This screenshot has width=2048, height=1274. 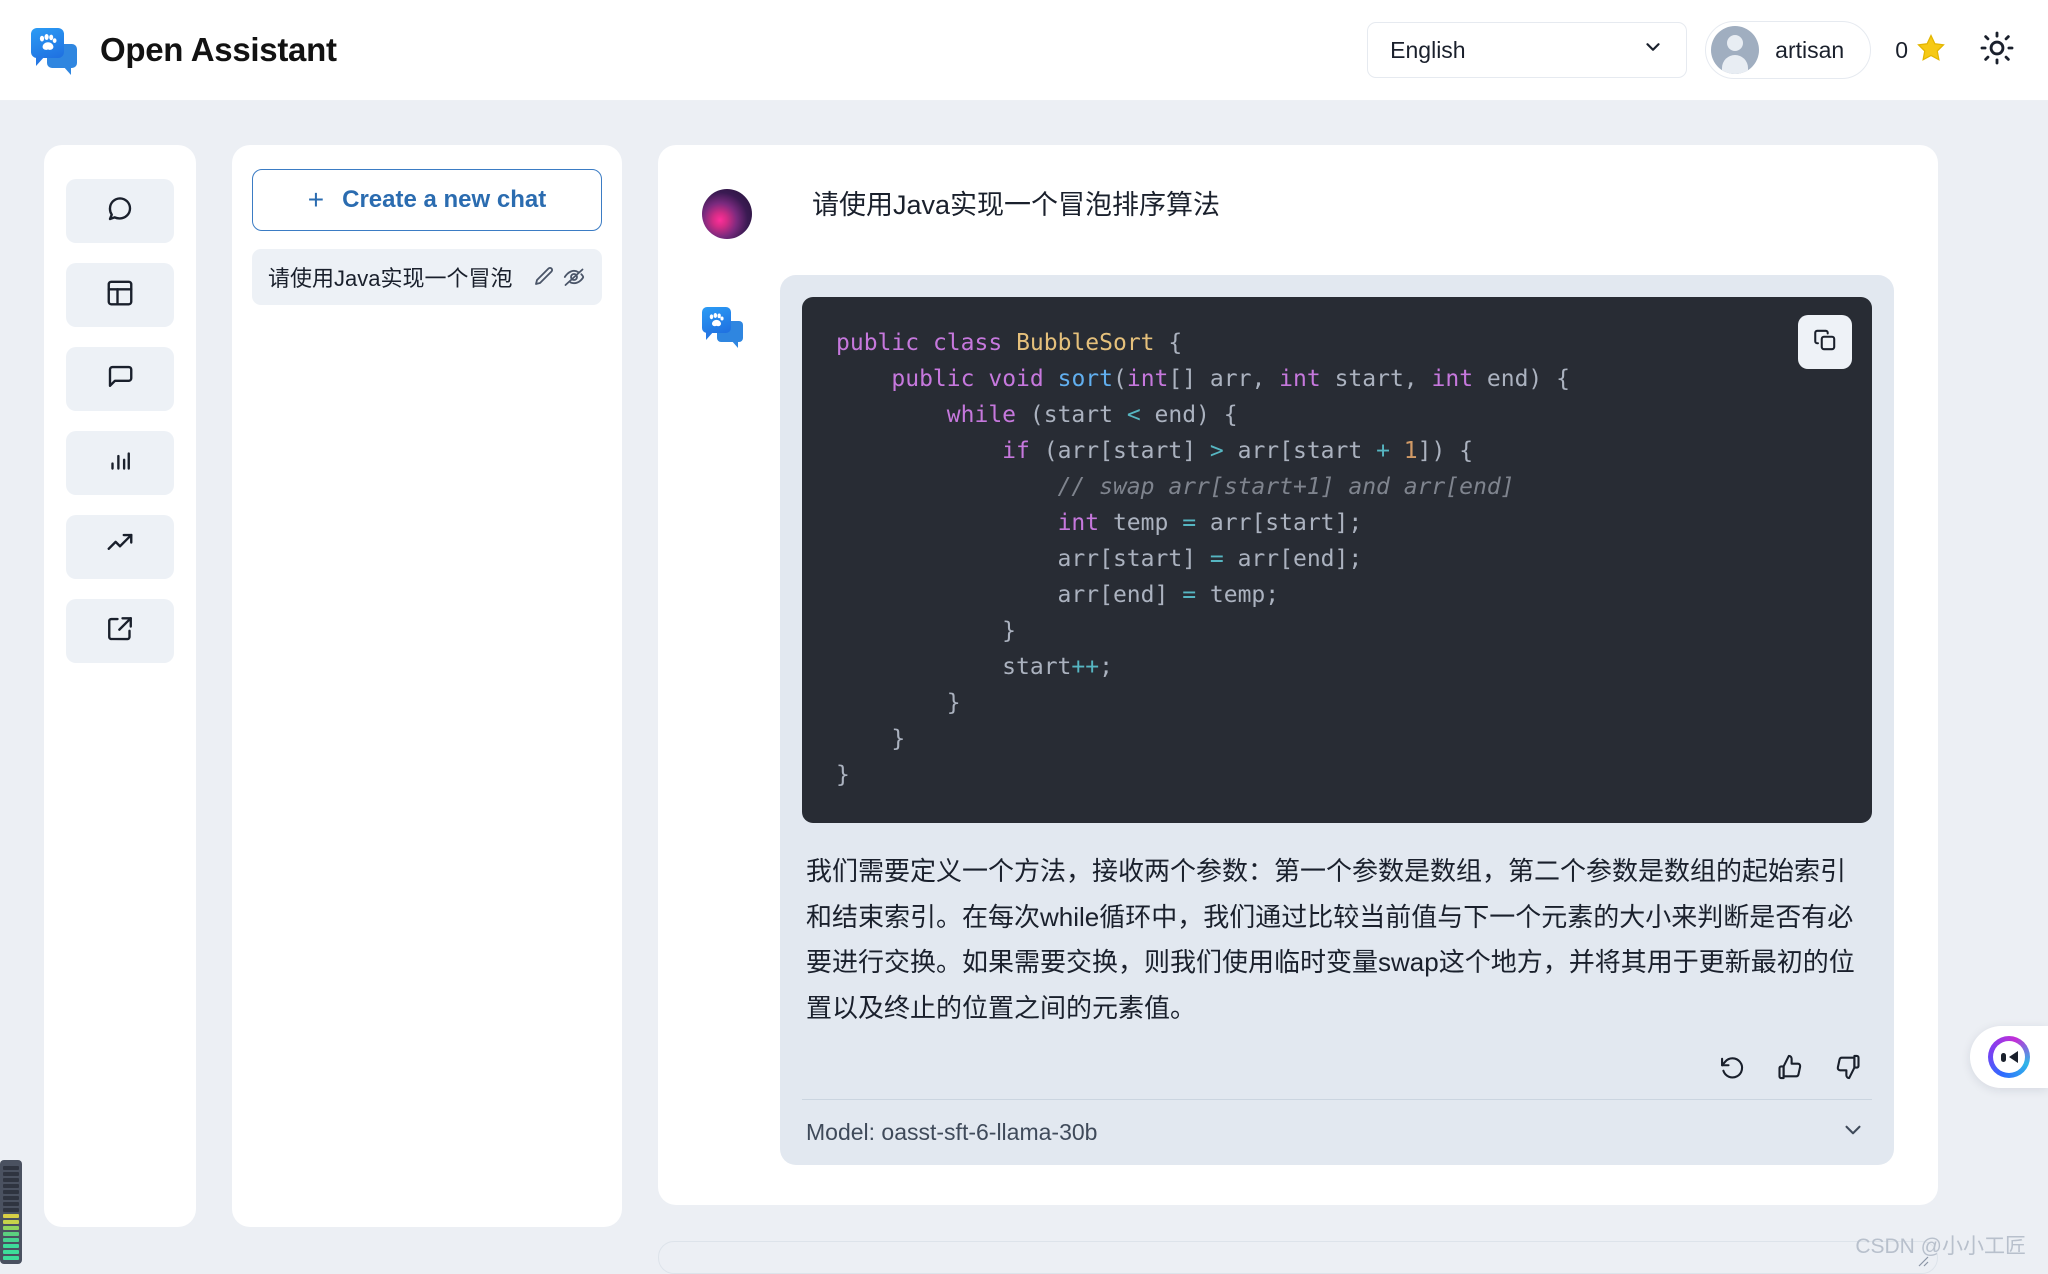 I want to click on user-avatar-gradient-icon, so click(x=727, y=214).